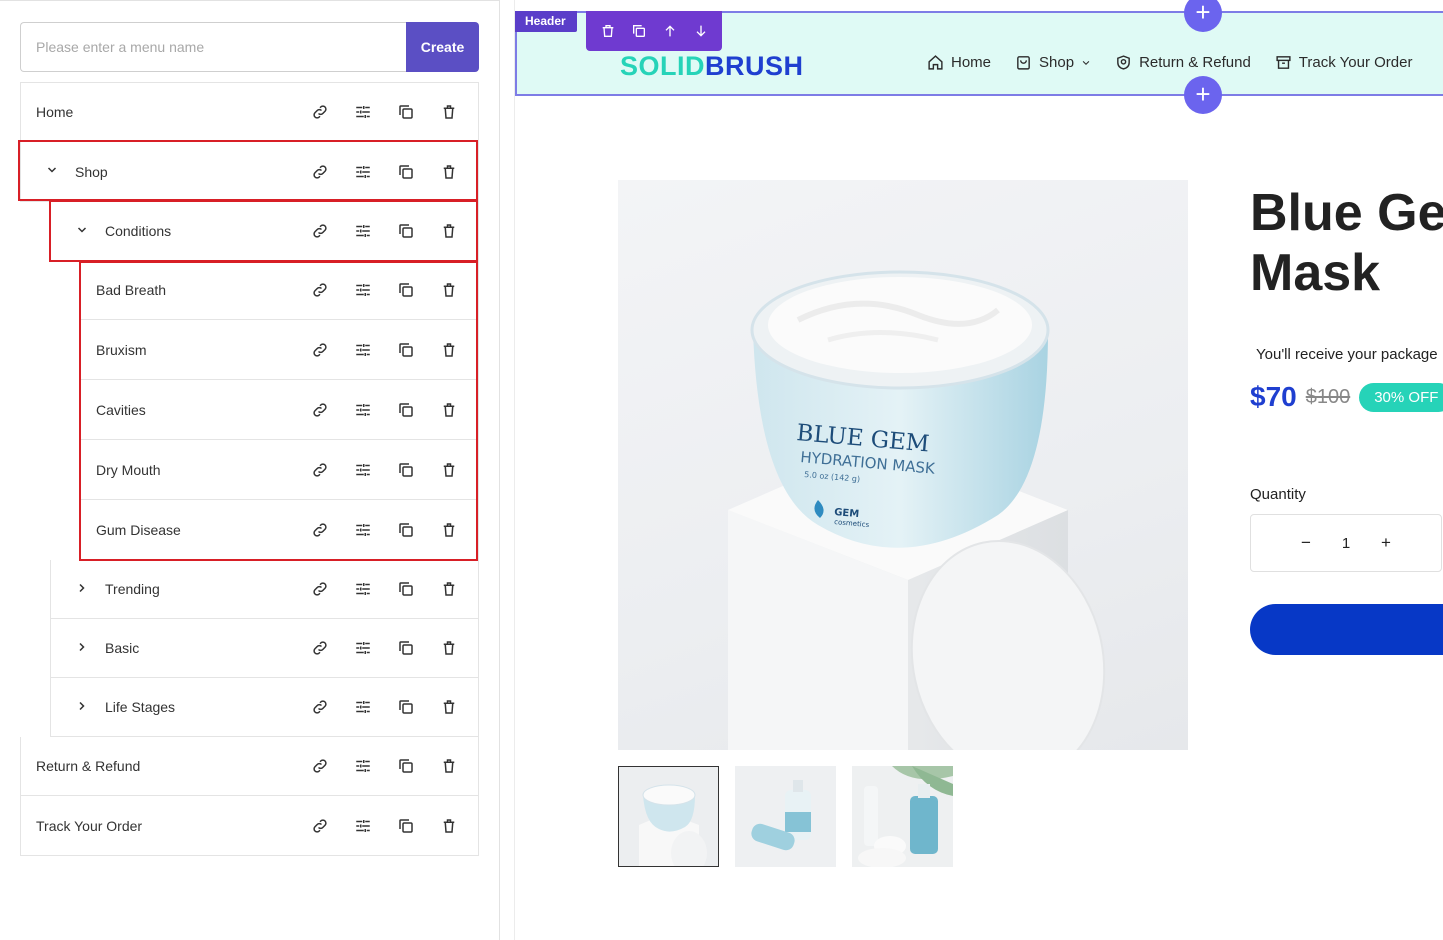 This screenshot has width=1443, height=940. What do you see at coordinates (279, 290) in the screenshot?
I see `menu-item-bad-breath: Bad Breath` at bounding box center [279, 290].